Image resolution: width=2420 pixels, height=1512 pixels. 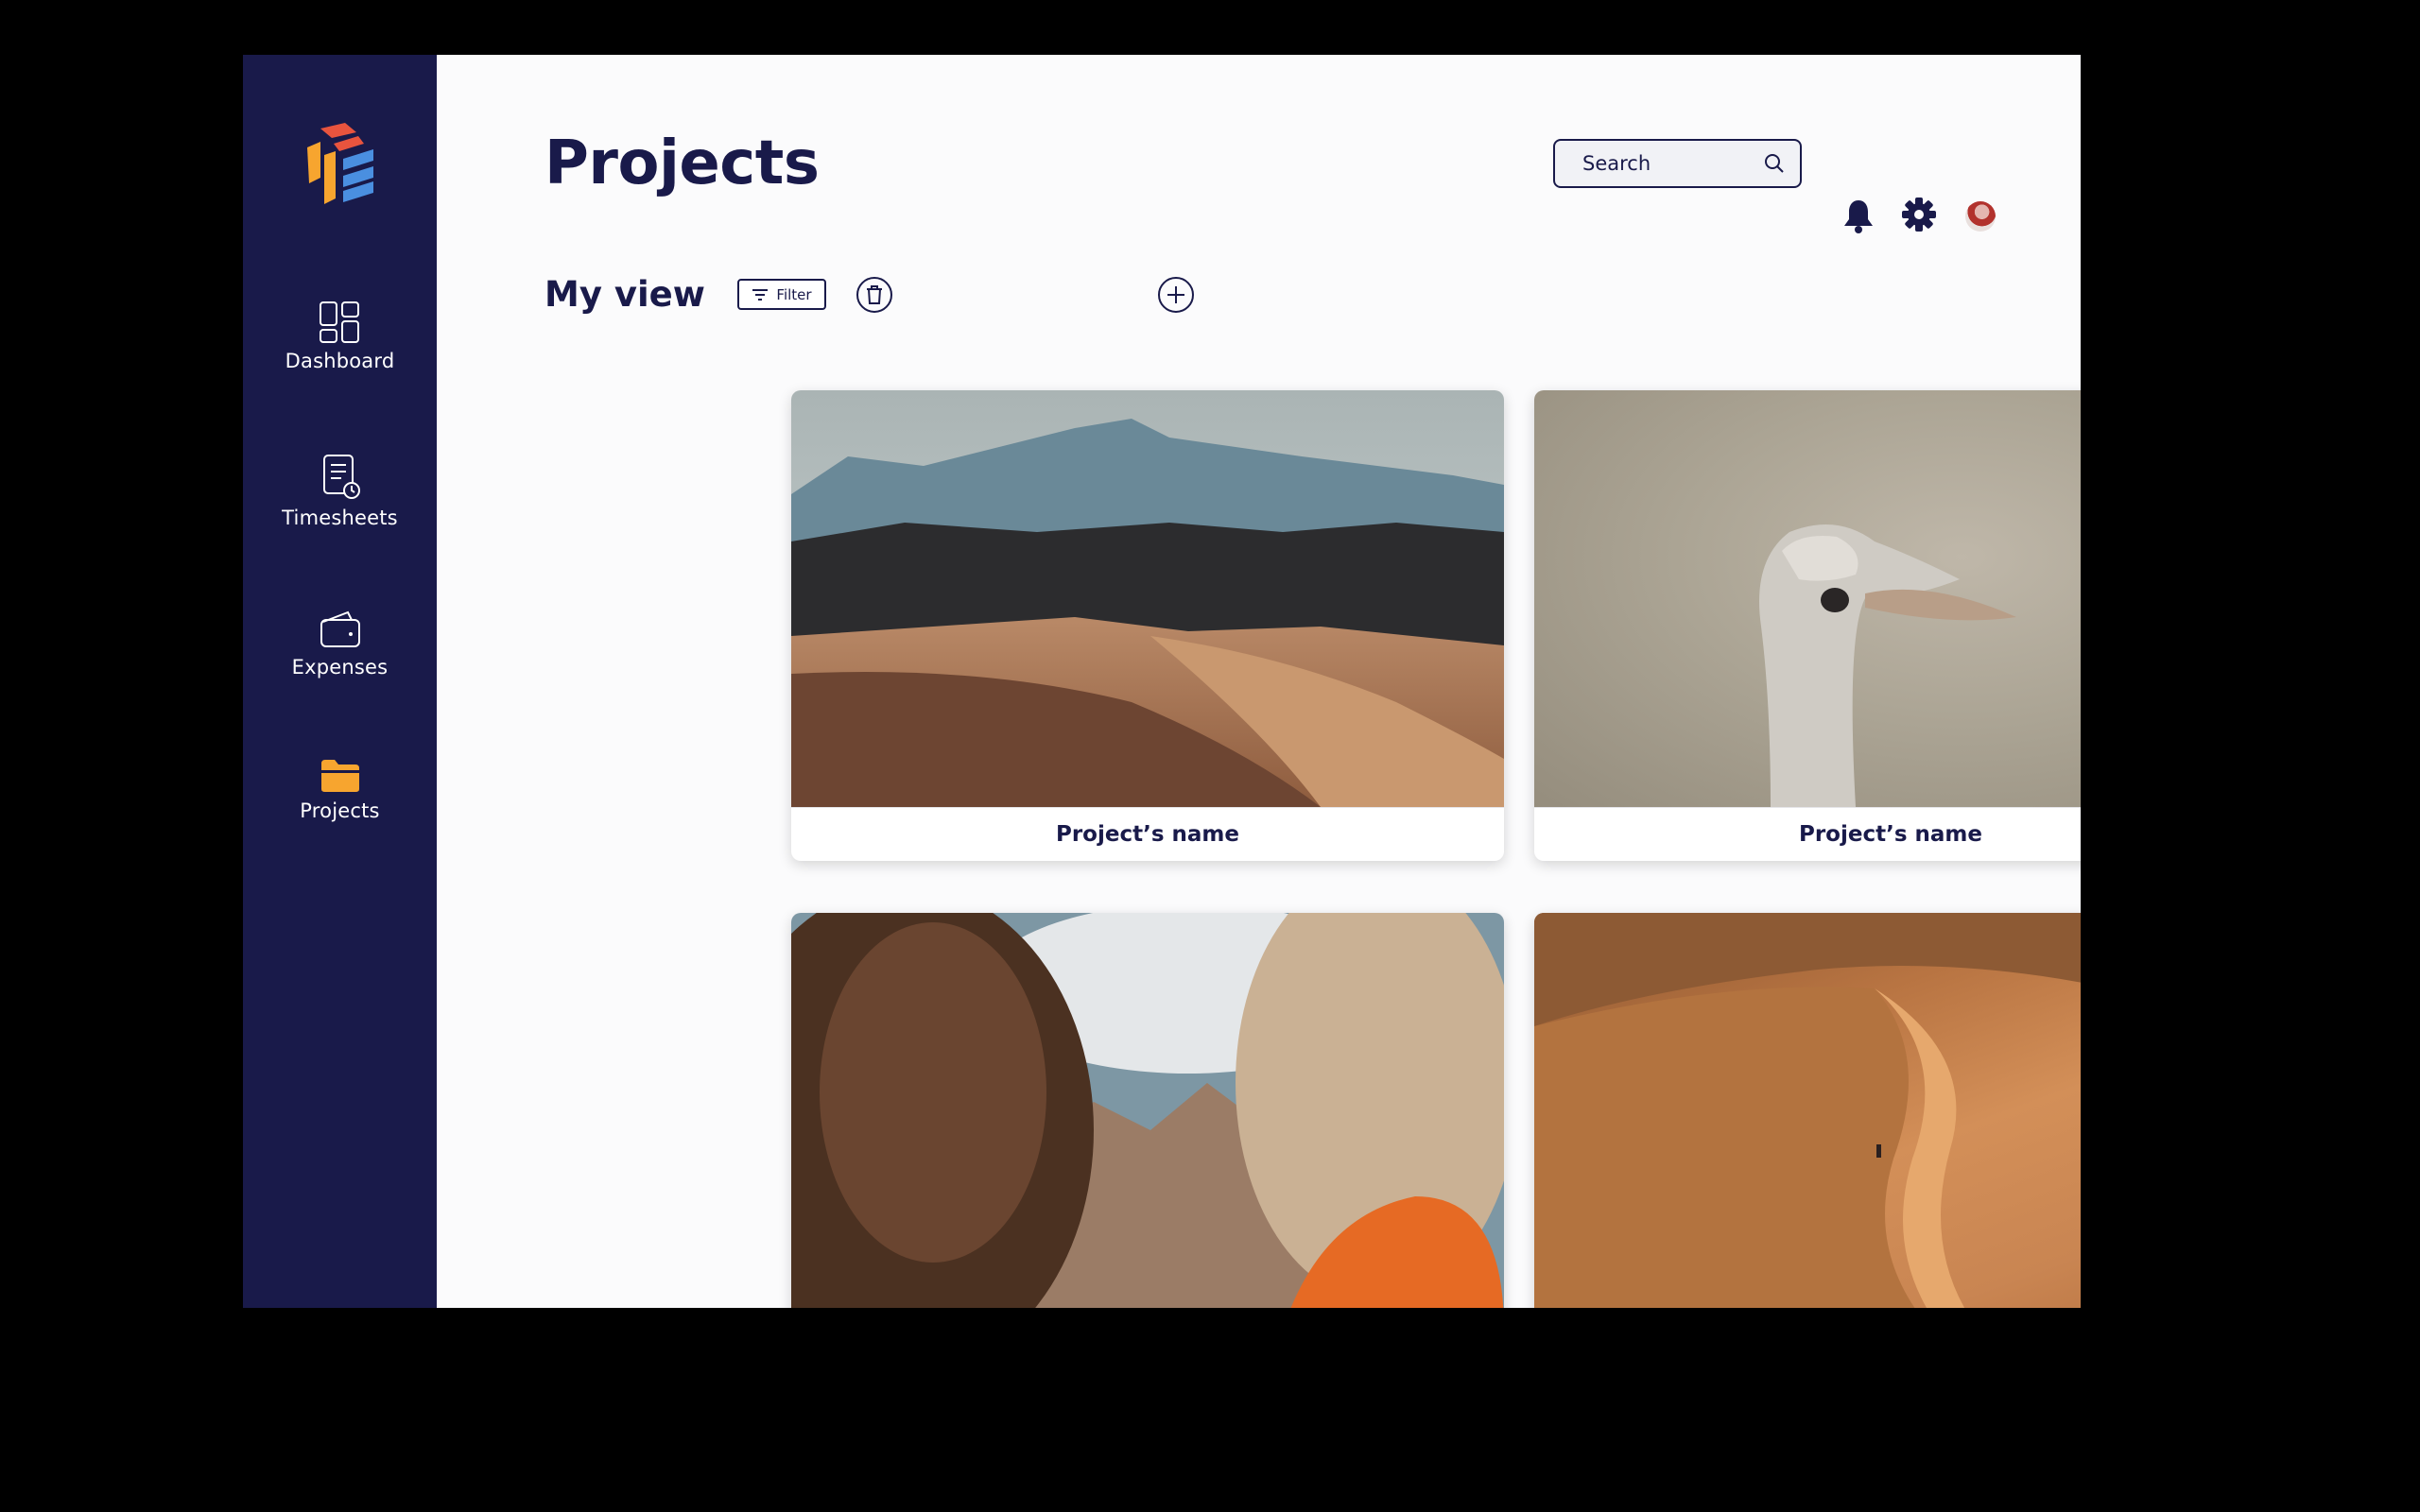 I want to click on sidebar-item-label: Projects, so click(x=340, y=810).